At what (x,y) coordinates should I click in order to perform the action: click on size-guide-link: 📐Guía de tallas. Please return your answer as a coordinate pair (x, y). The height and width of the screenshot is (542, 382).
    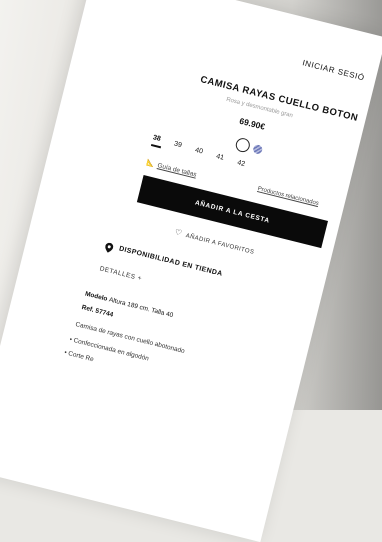
    Looking at the image, I should click on (171, 169).